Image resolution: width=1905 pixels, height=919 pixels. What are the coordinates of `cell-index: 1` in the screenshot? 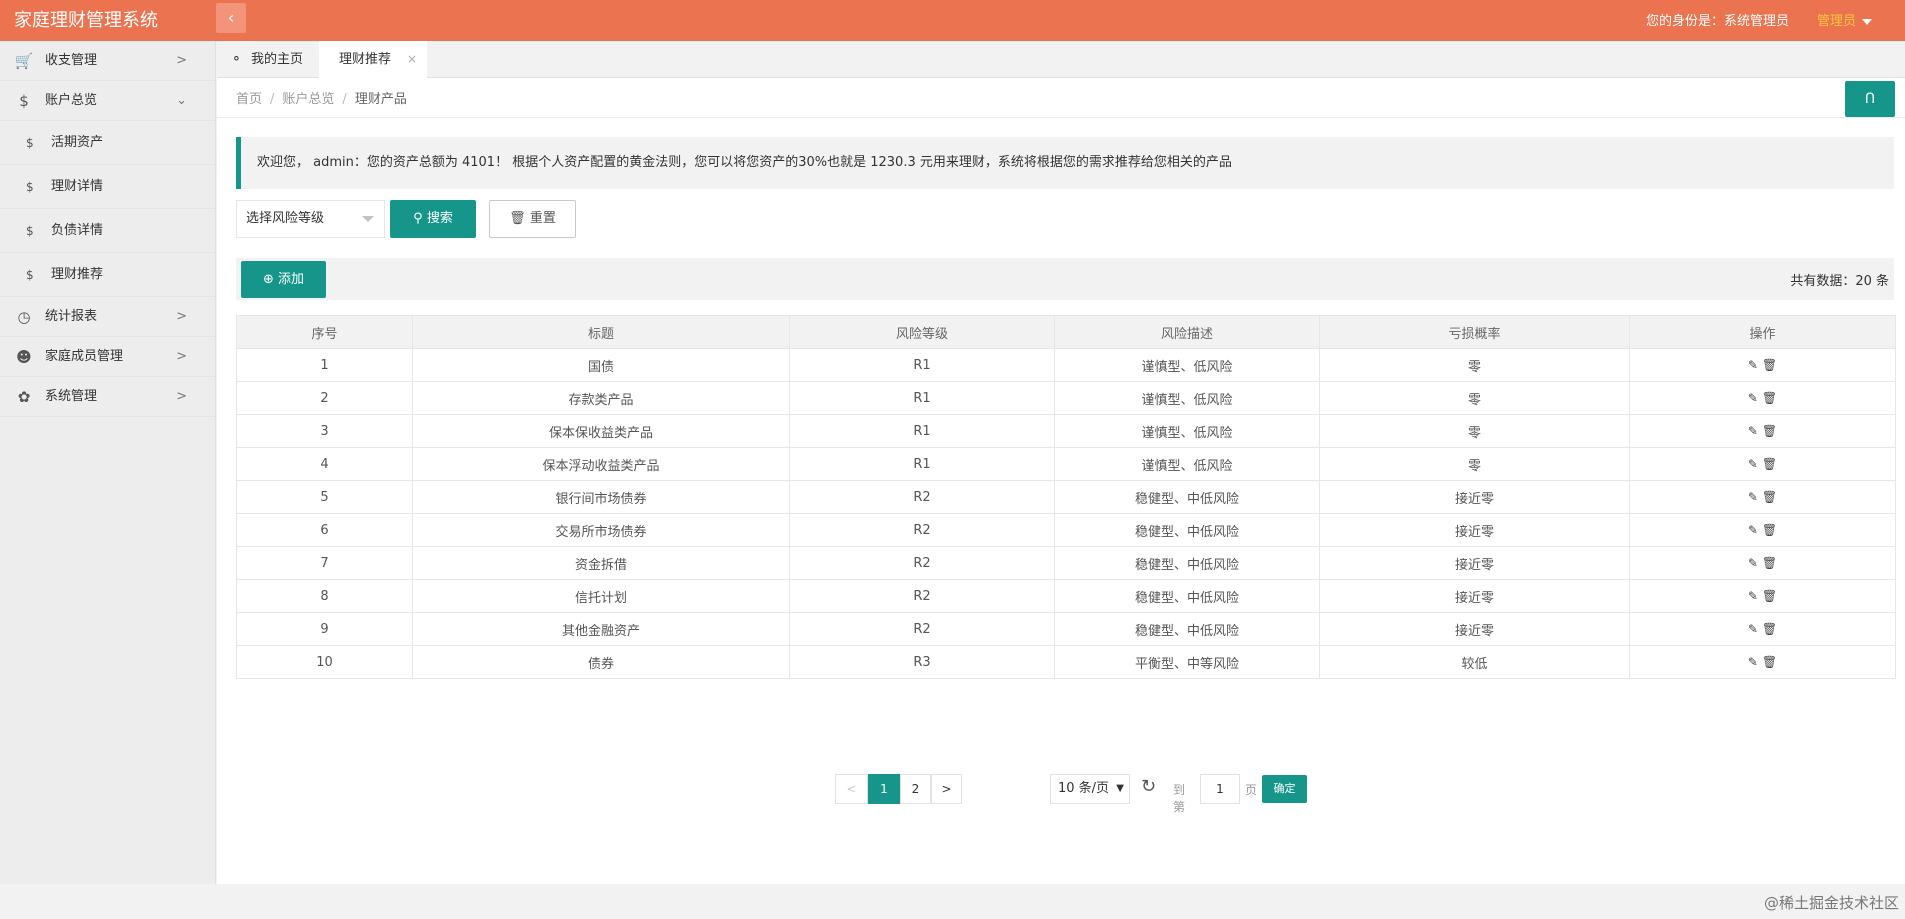 It's located at (324, 365).